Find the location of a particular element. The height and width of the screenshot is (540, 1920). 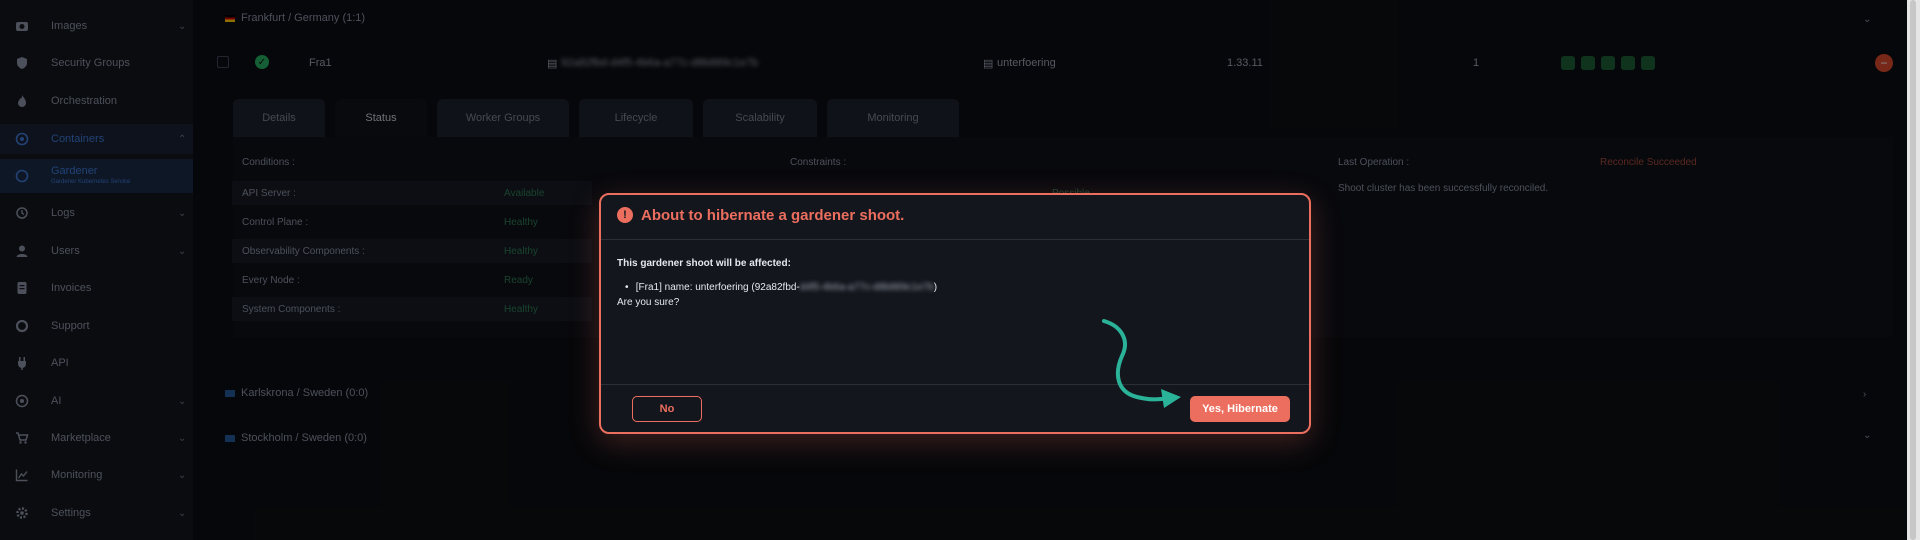

annotation-arrow-icon is located at coordinates (1141, 363).